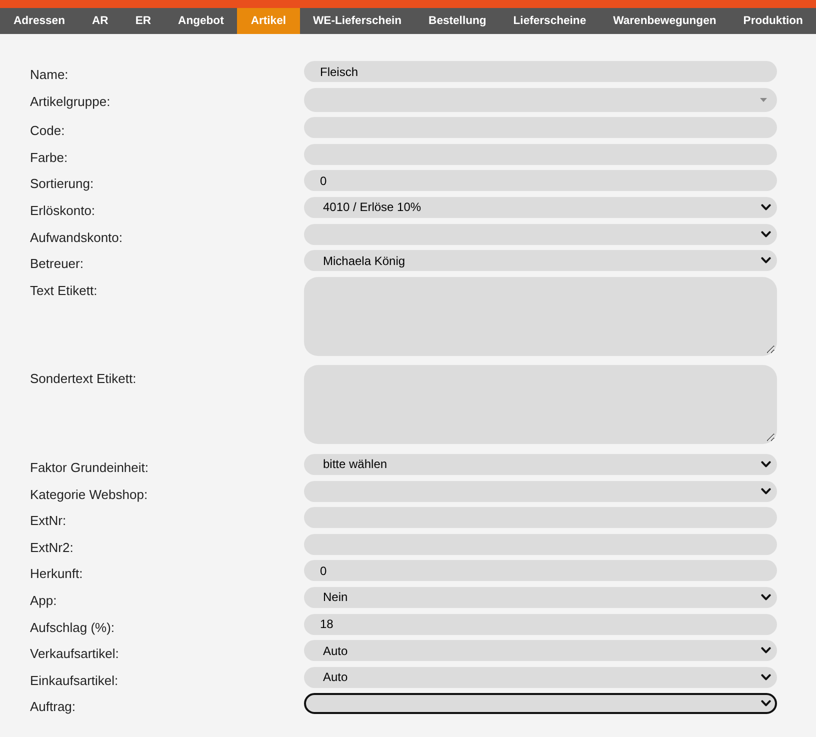 The width and height of the screenshot is (816, 737). Describe the element at coordinates (57, 263) in the screenshot. I see `field-label: Betreuer:` at that location.